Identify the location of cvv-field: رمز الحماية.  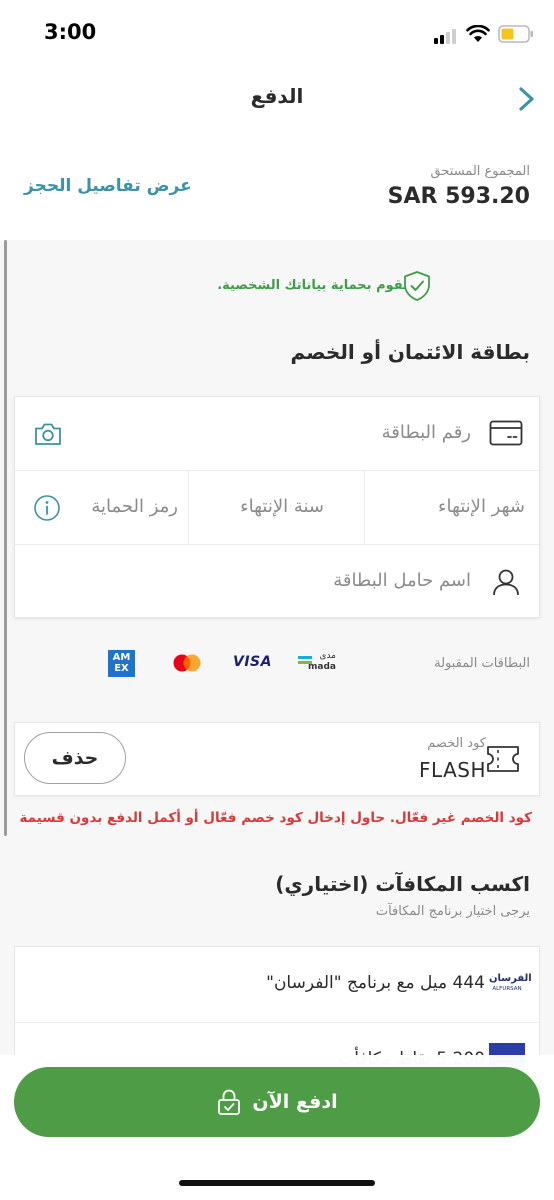
(102, 507).